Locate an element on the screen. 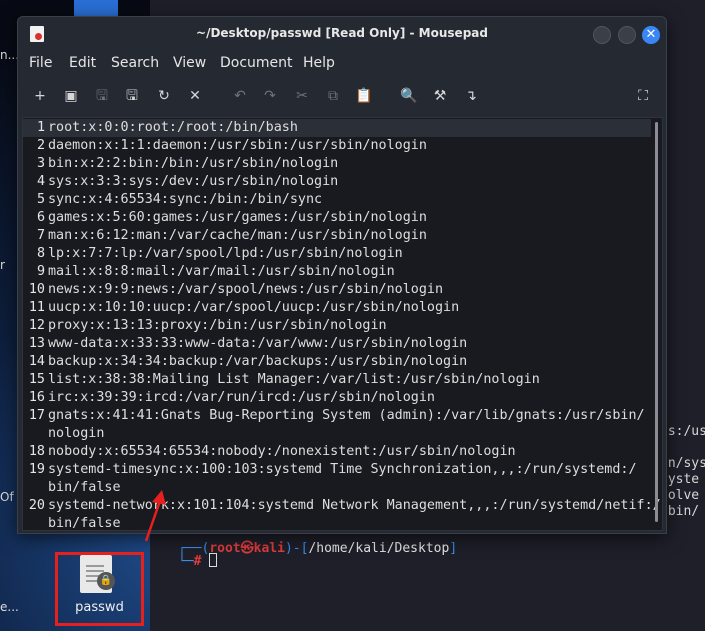 This screenshot has width=705, height=631. annotation-arrow-icon is located at coordinates (155, 516).